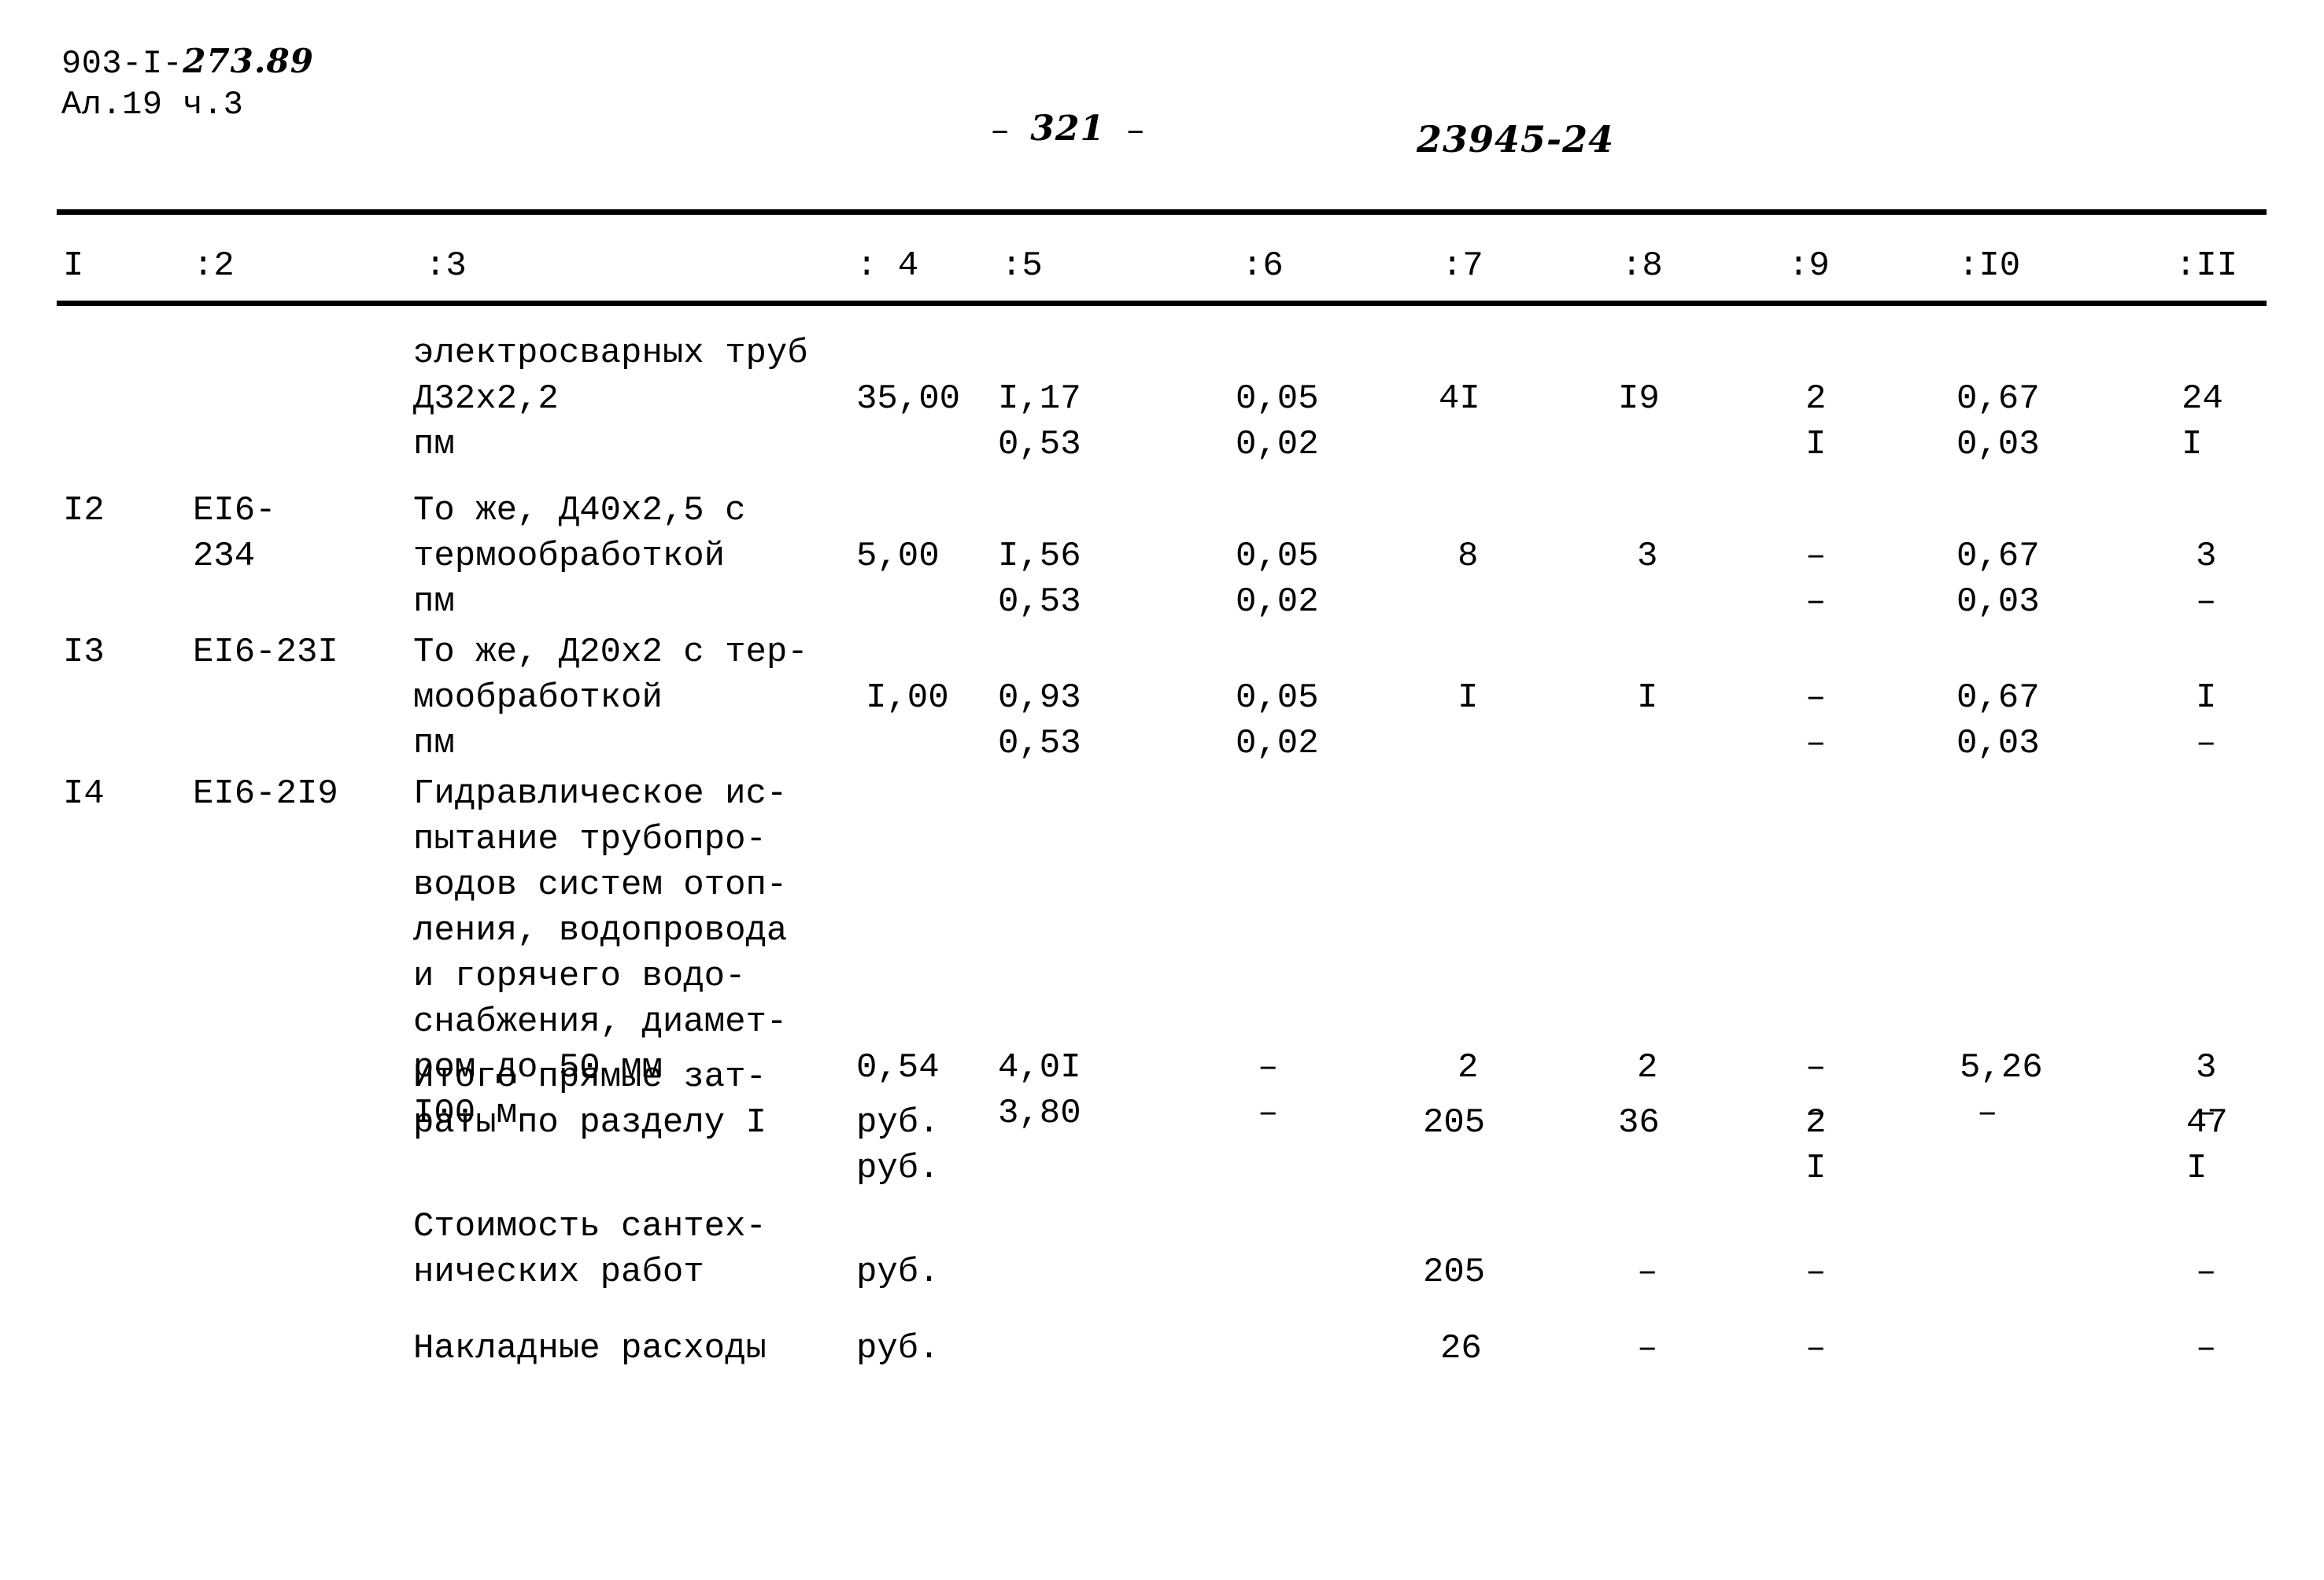 This screenshot has height=1580, width=2324. What do you see at coordinates (898, 1348) in the screenshot?
I see `row-6-unit: руб.` at bounding box center [898, 1348].